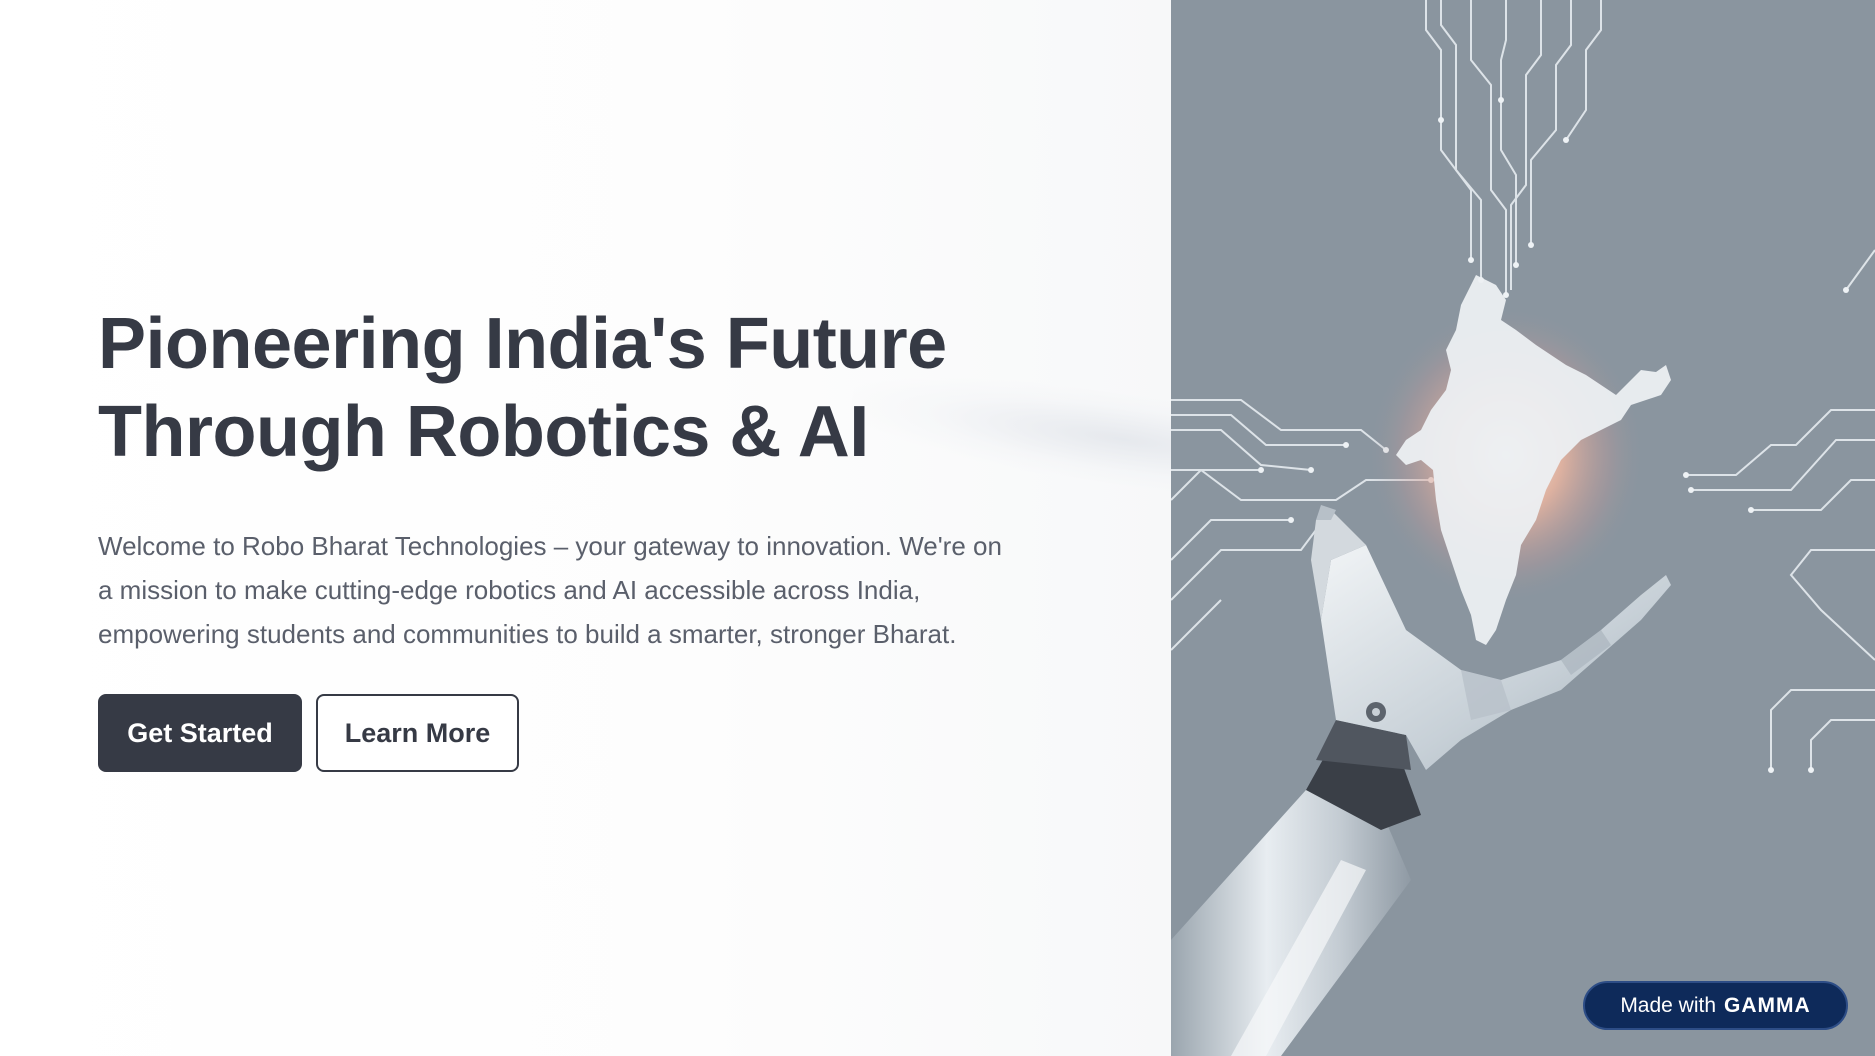 This screenshot has height=1056, width=1875. I want to click on get-started-button: Get Started, so click(200, 733).